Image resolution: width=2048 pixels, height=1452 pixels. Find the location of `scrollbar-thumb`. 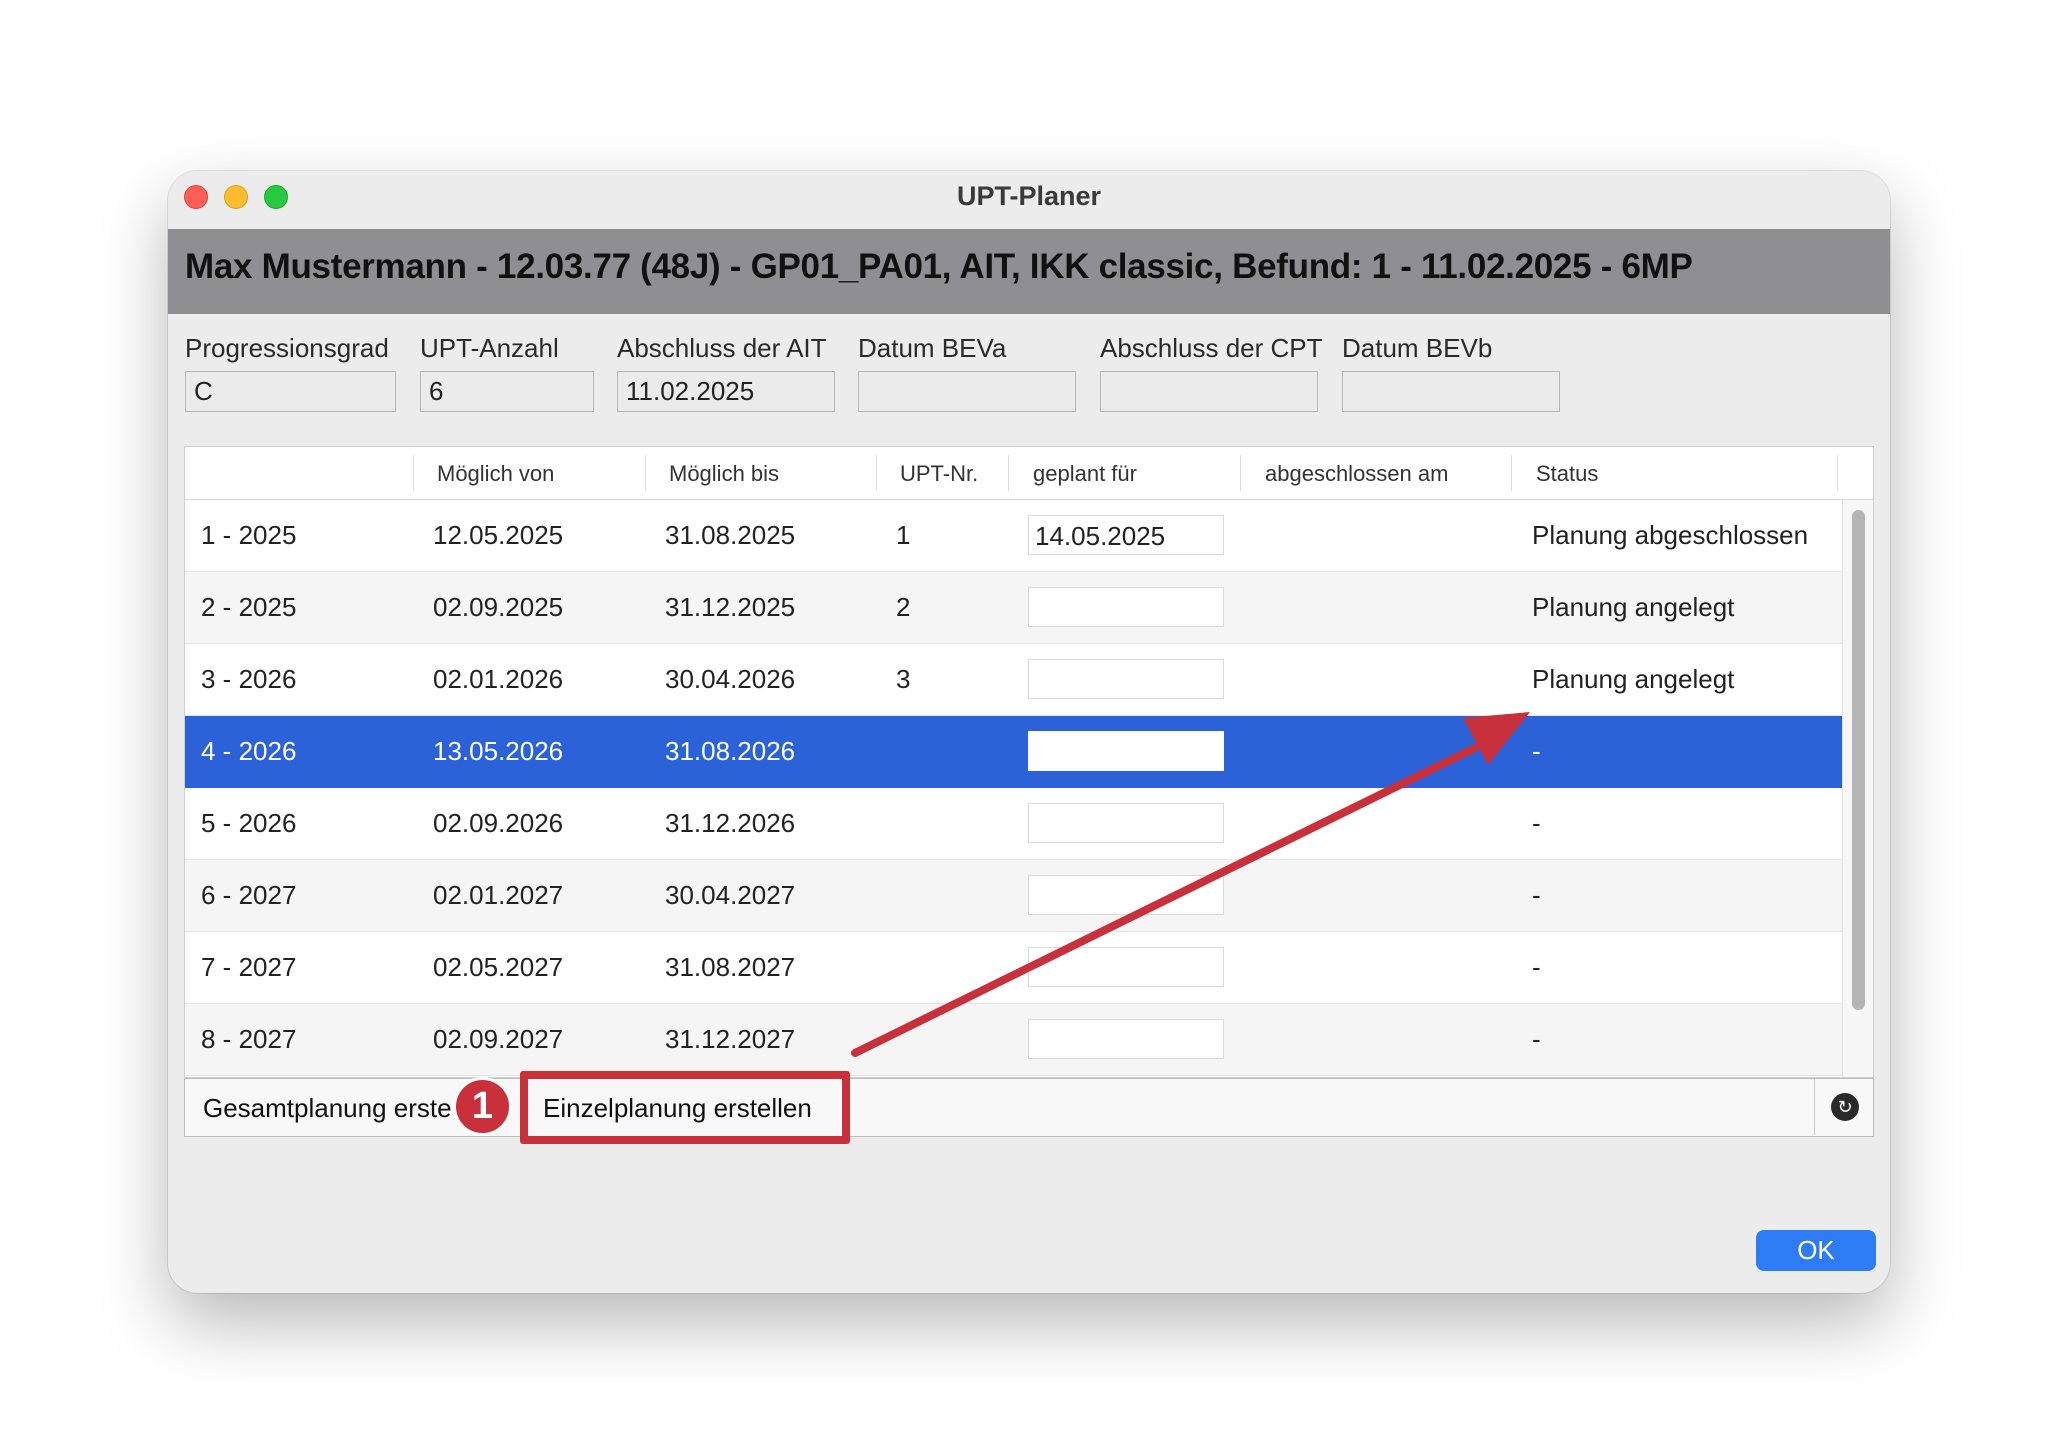

scrollbar-thumb is located at coordinates (1858, 760).